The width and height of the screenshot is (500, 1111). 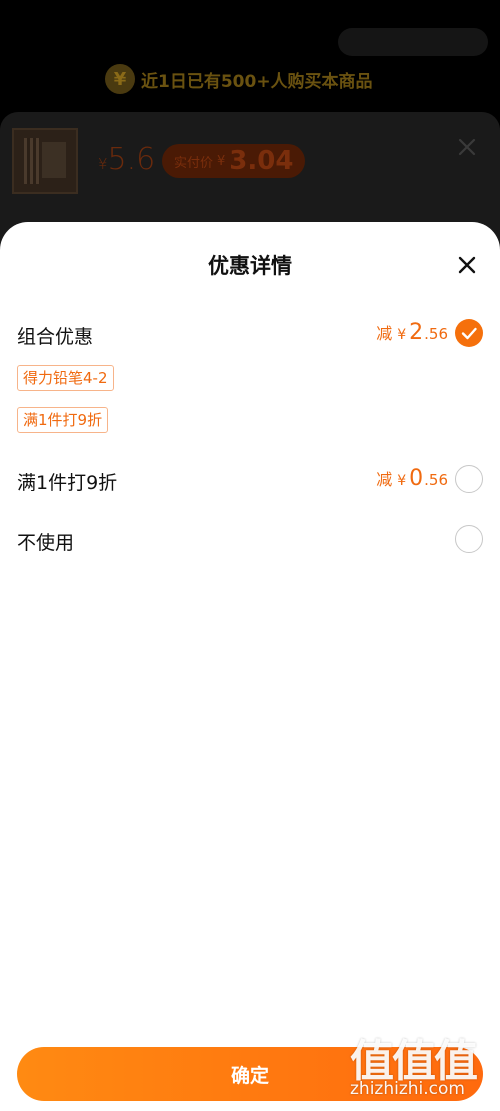 I want to click on option-discount-amount: 减 ¥2.56, so click(x=412, y=332).